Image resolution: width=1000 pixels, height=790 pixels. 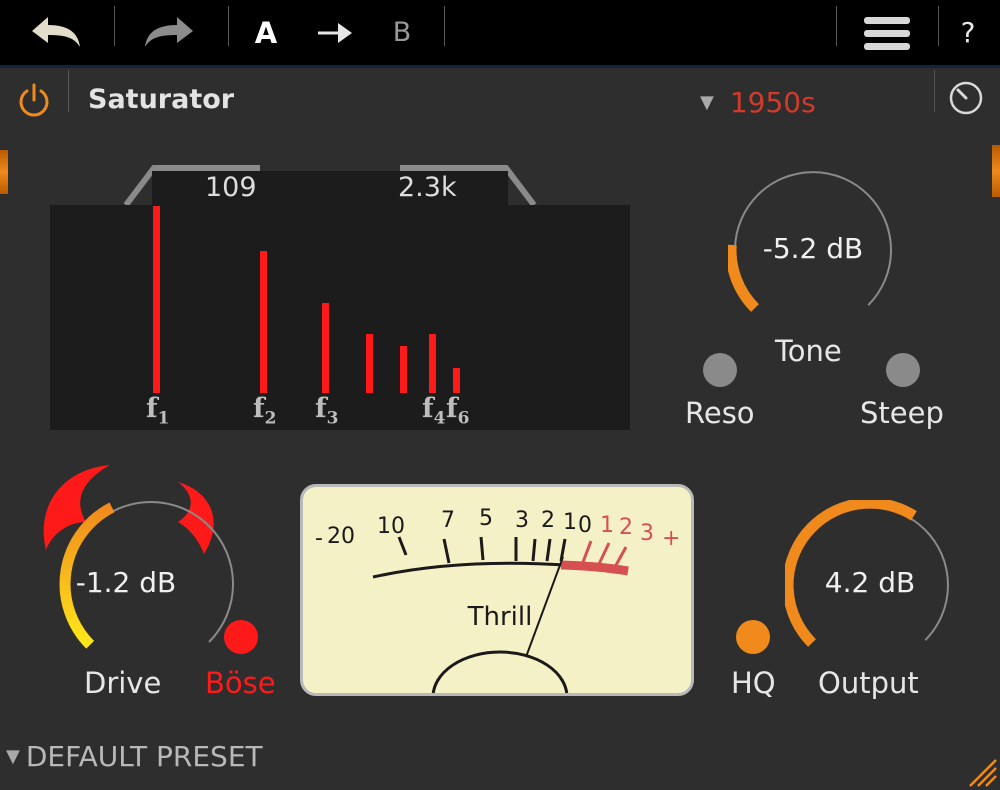 I want to click on menu-button, so click(x=887, y=32).